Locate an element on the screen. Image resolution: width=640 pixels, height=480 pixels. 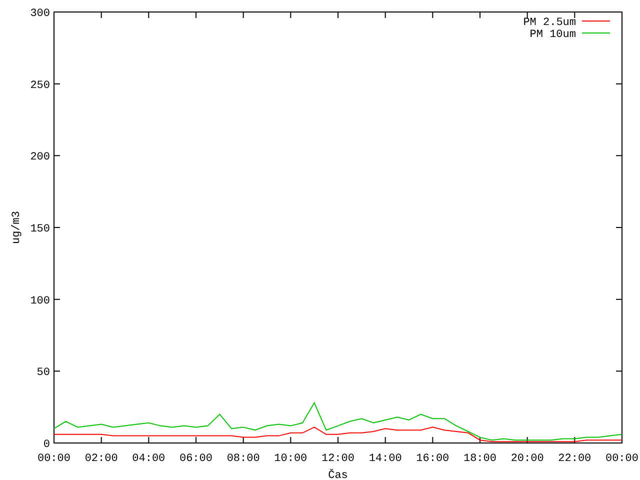
x-tick-label: 18:00 is located at coordinates (480, 459).